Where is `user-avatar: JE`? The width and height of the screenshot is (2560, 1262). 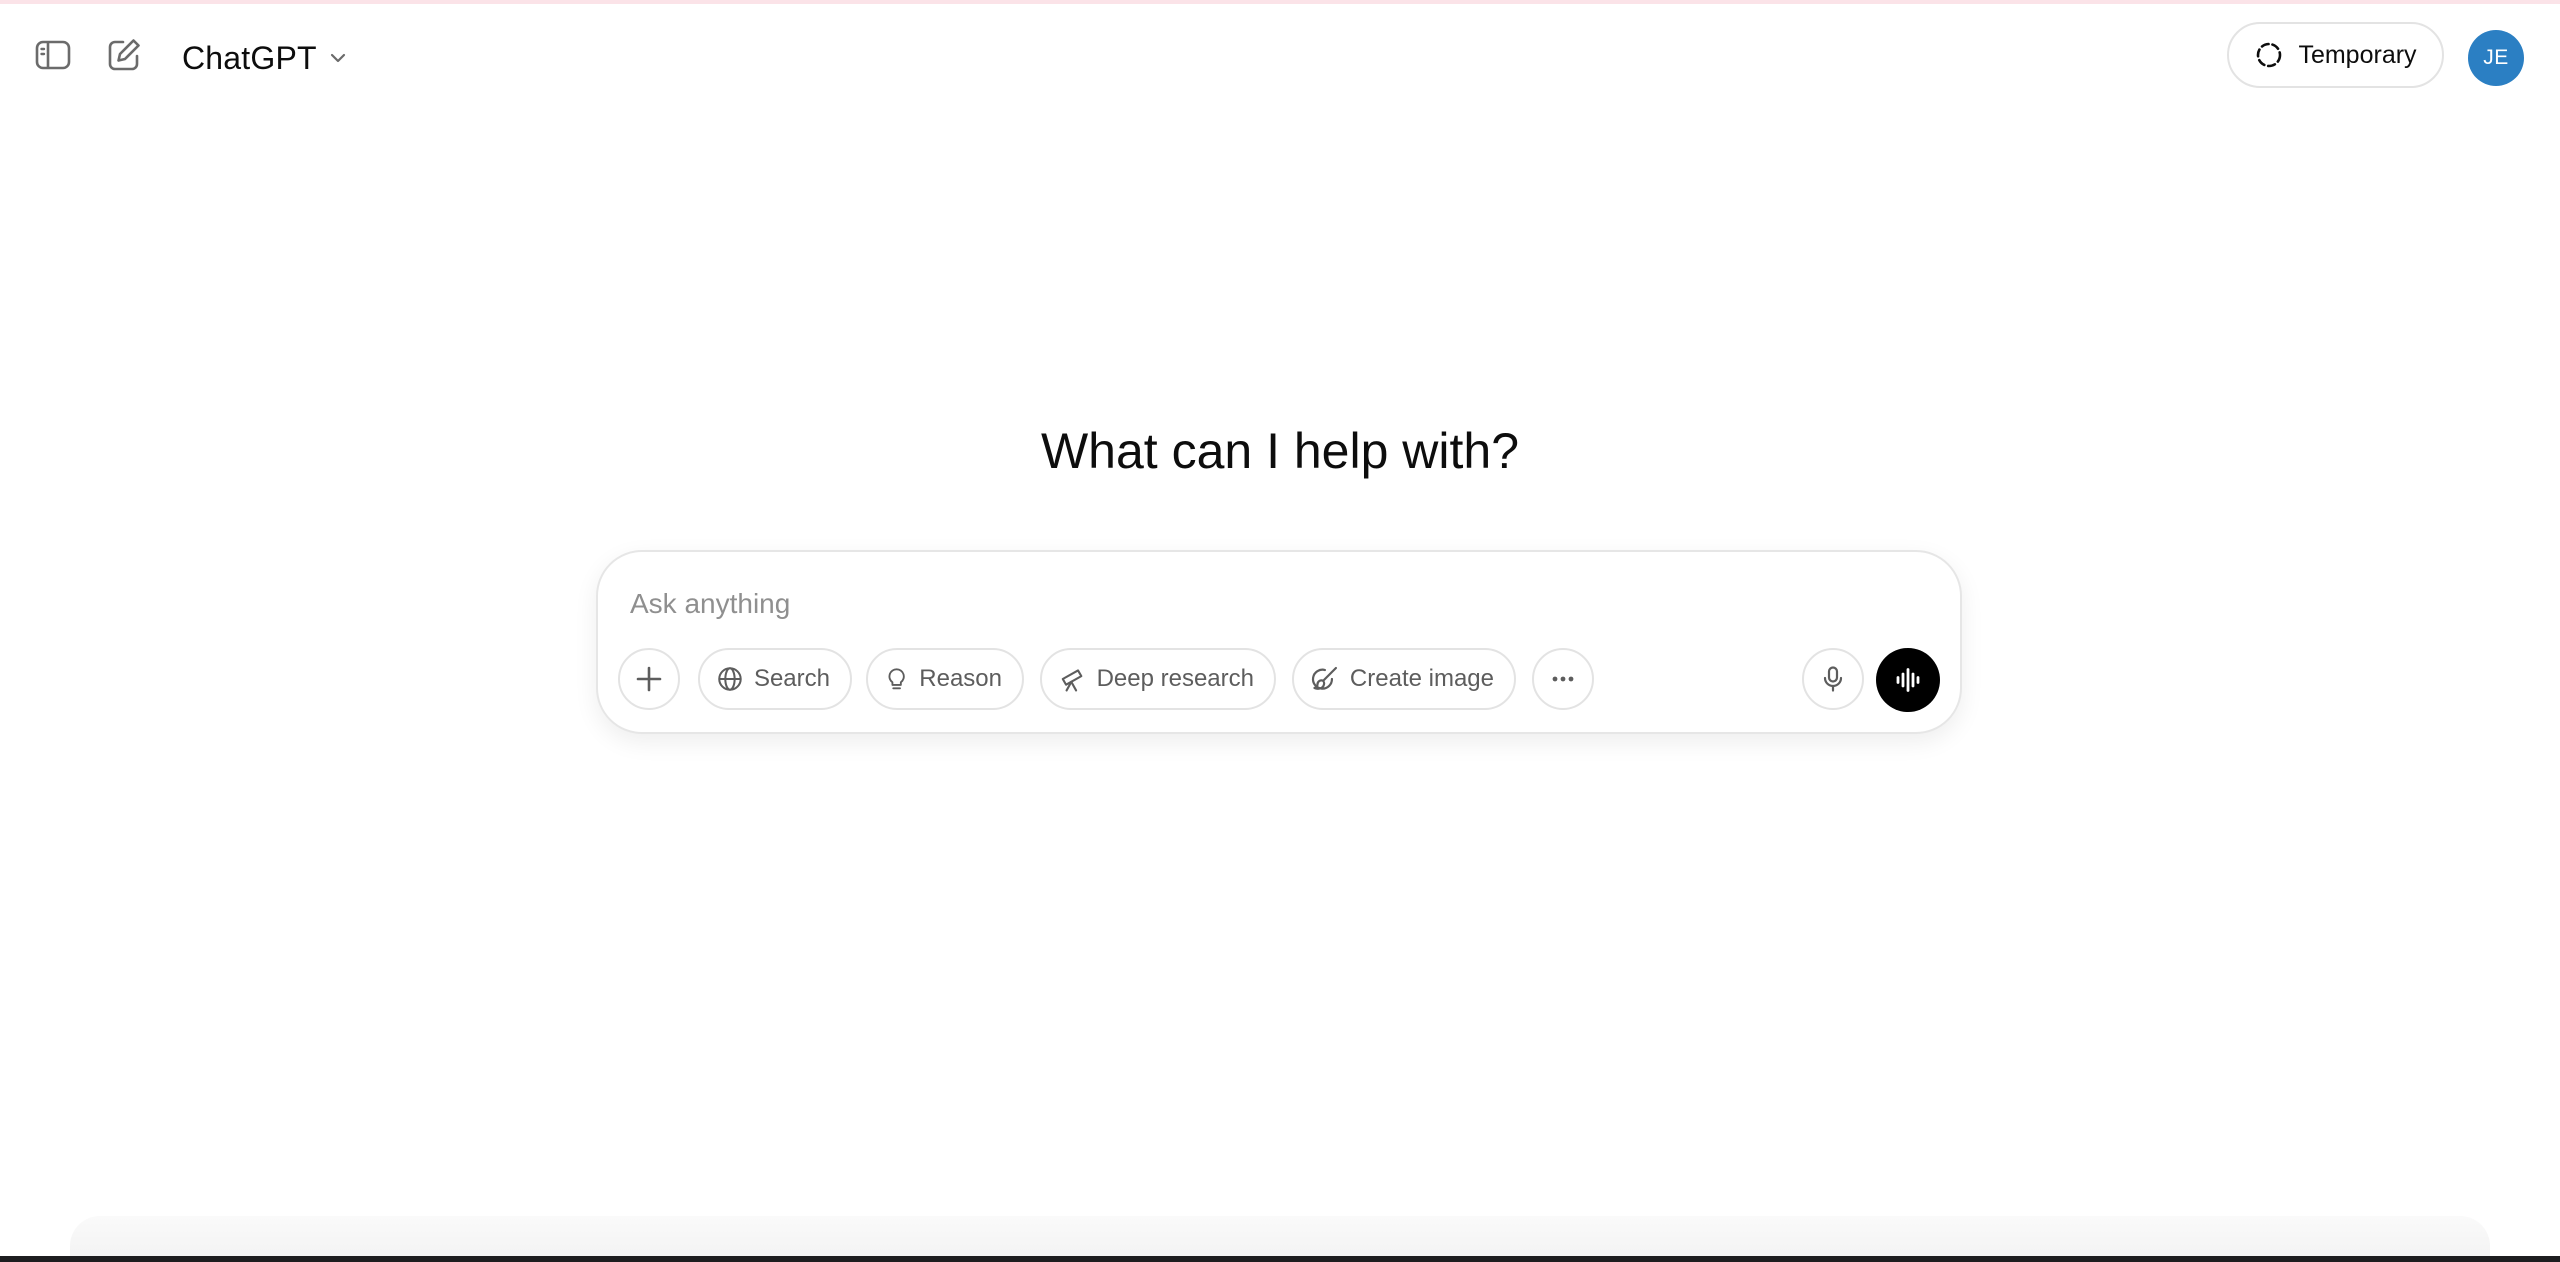
user-avatar: JE is located at coordinates (2496, 58).